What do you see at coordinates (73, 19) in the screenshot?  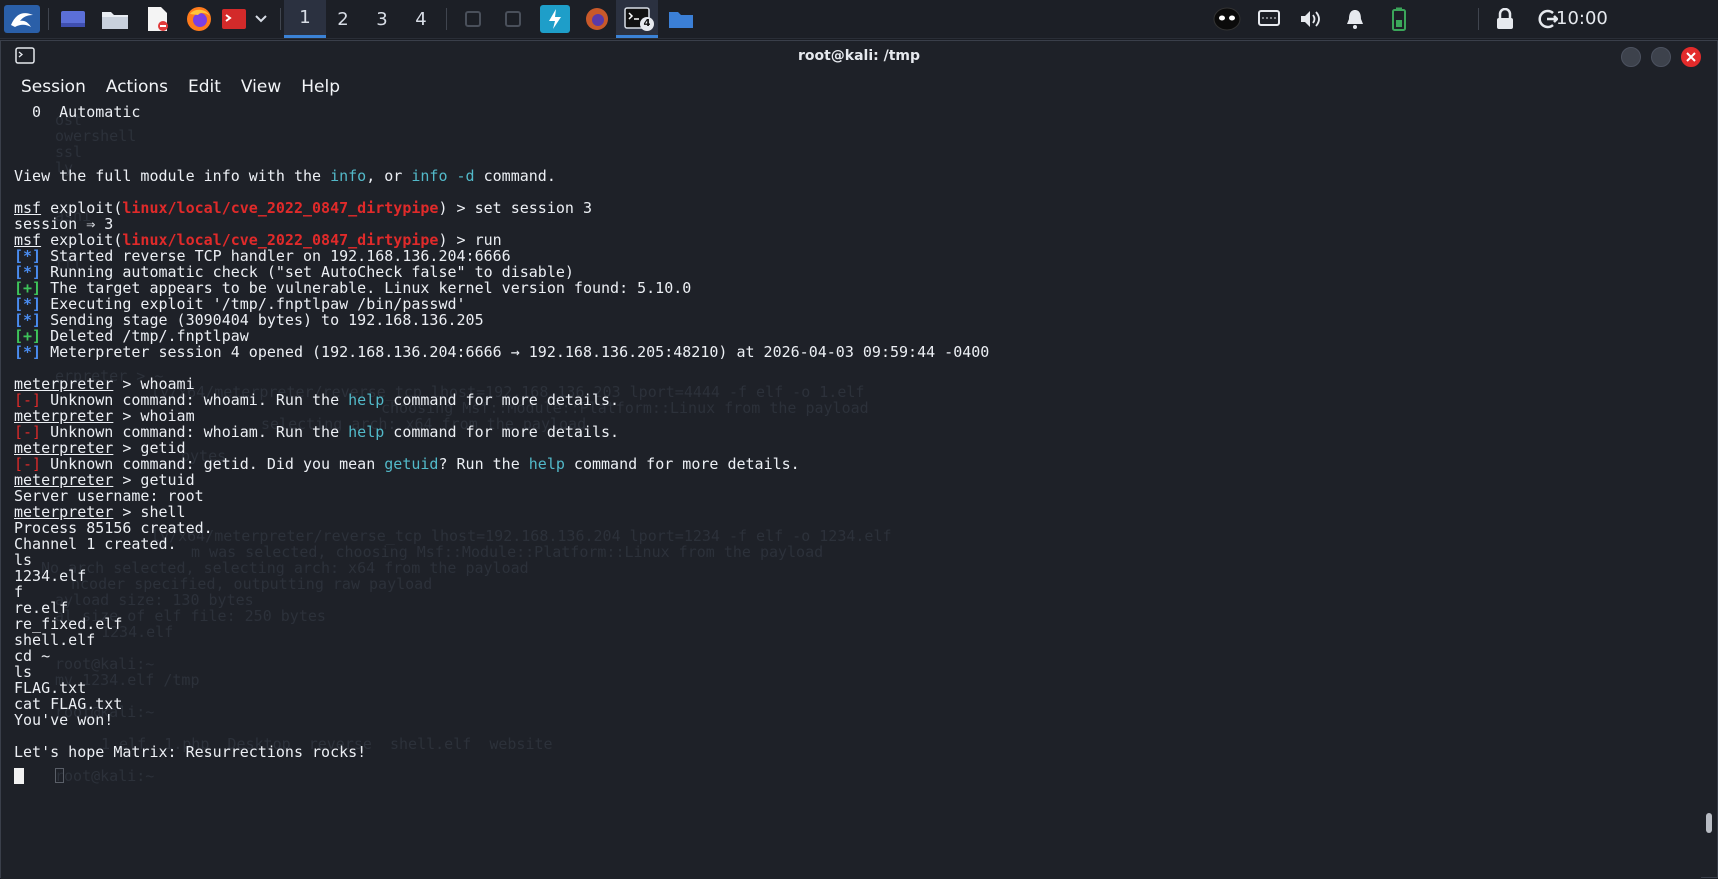 I see `desktop-icon` at bounding box center [73, 19].